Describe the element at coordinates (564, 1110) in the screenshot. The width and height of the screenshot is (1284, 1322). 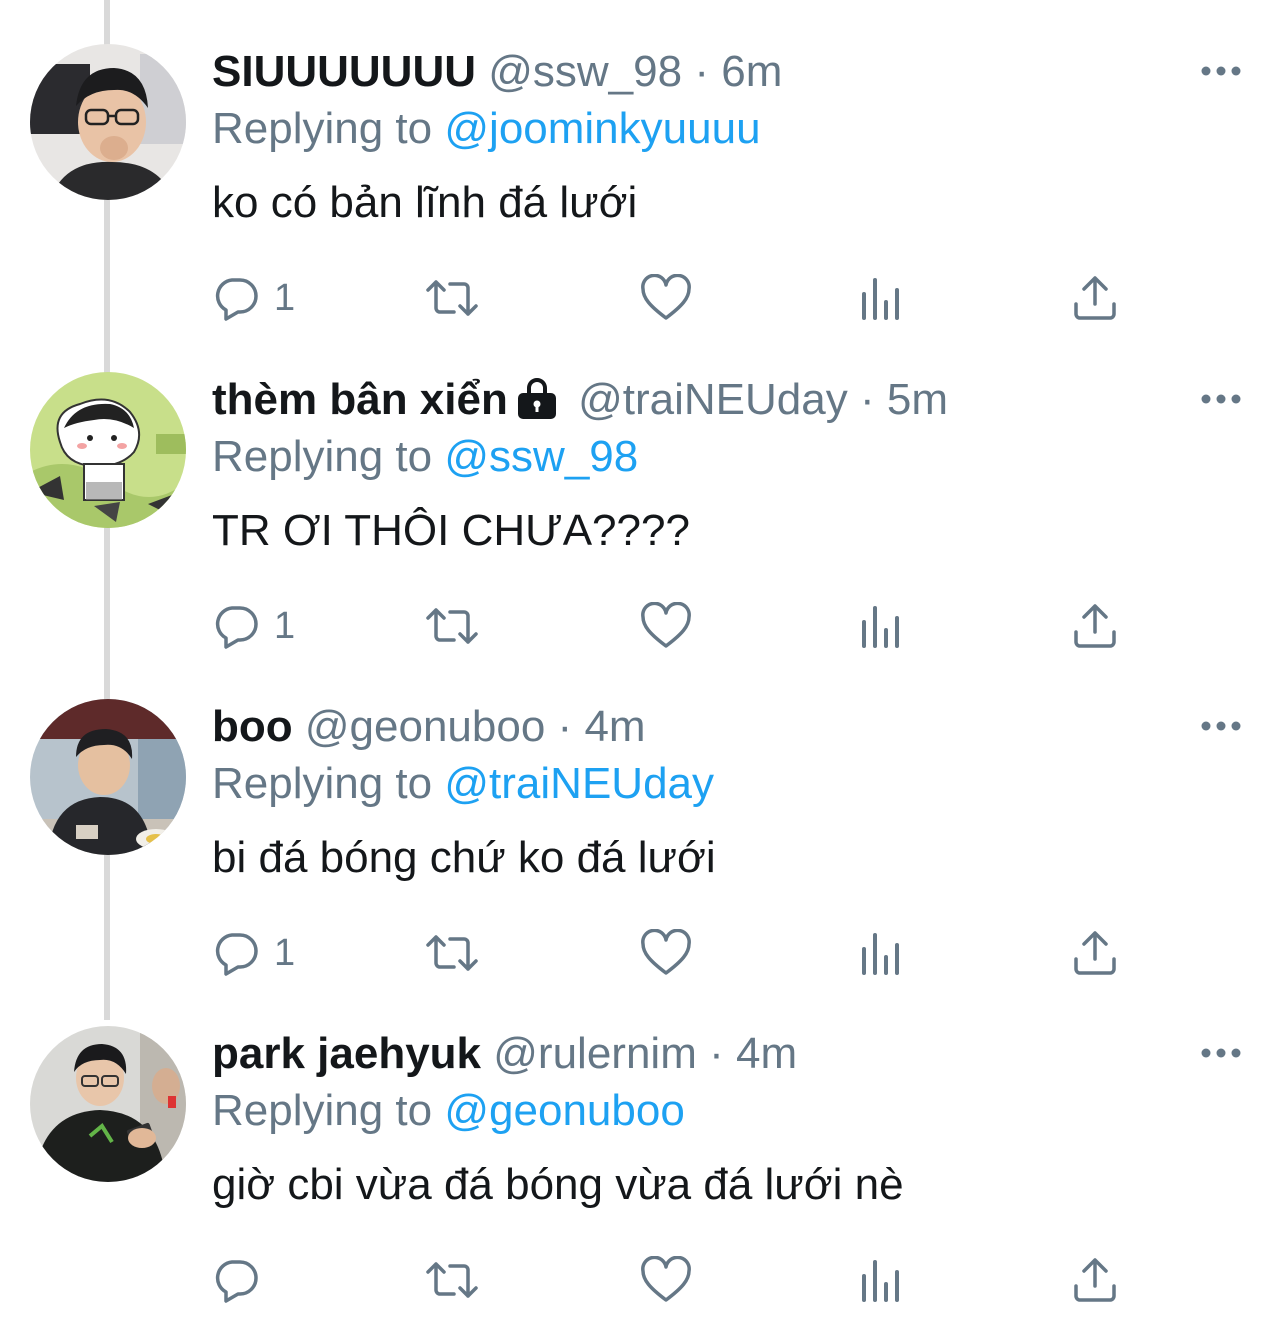
I see `reply-mention-link: @geonuboo` at that location.